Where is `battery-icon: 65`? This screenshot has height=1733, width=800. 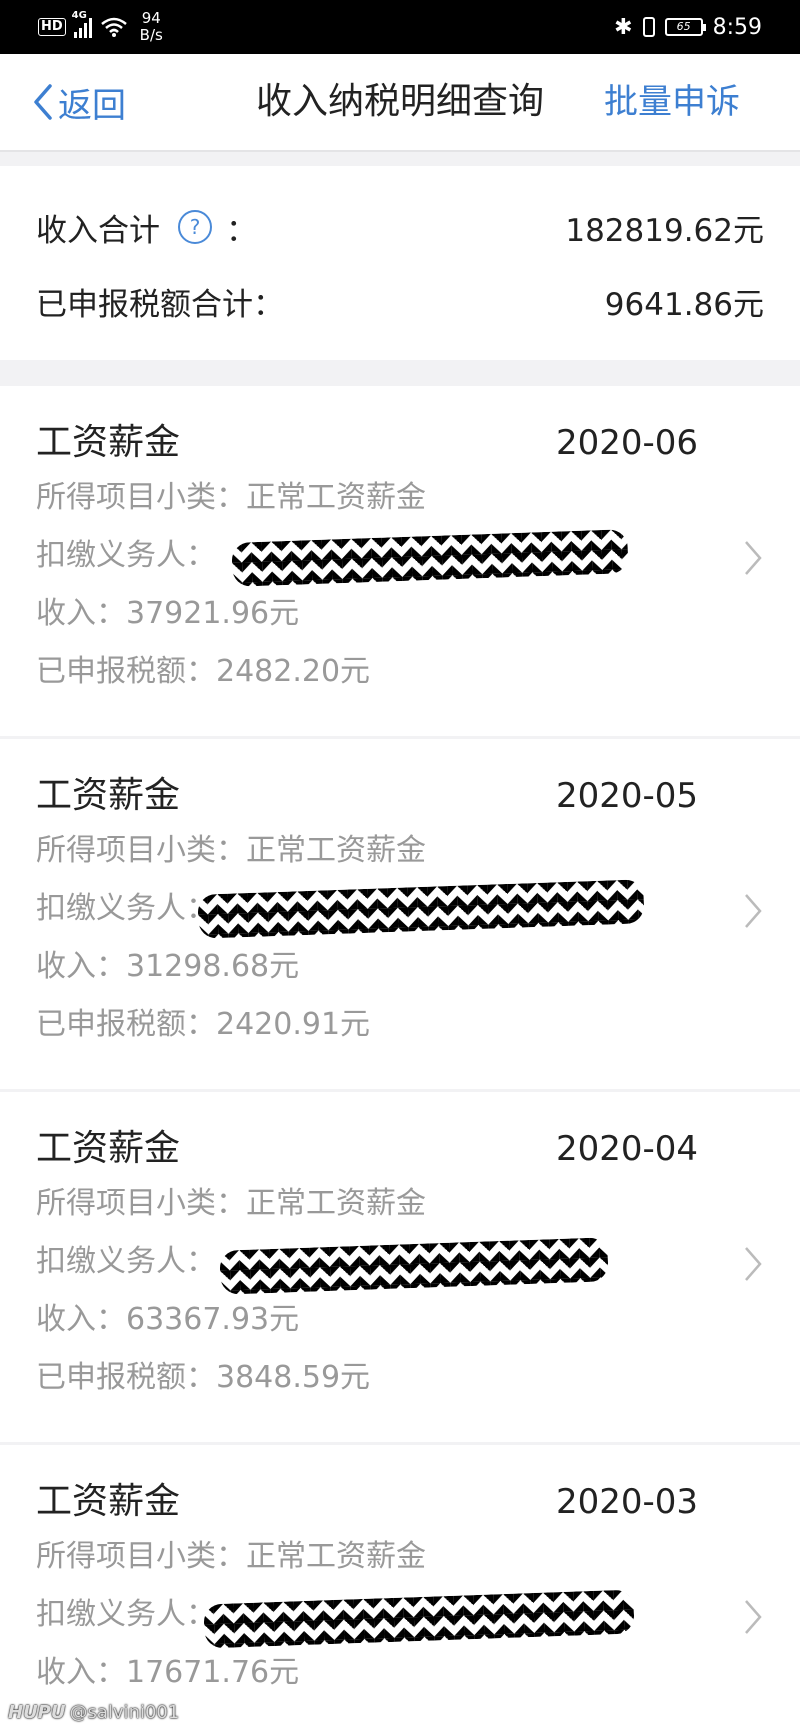 battery-icon: 65 is located at coordinates (685, 27).